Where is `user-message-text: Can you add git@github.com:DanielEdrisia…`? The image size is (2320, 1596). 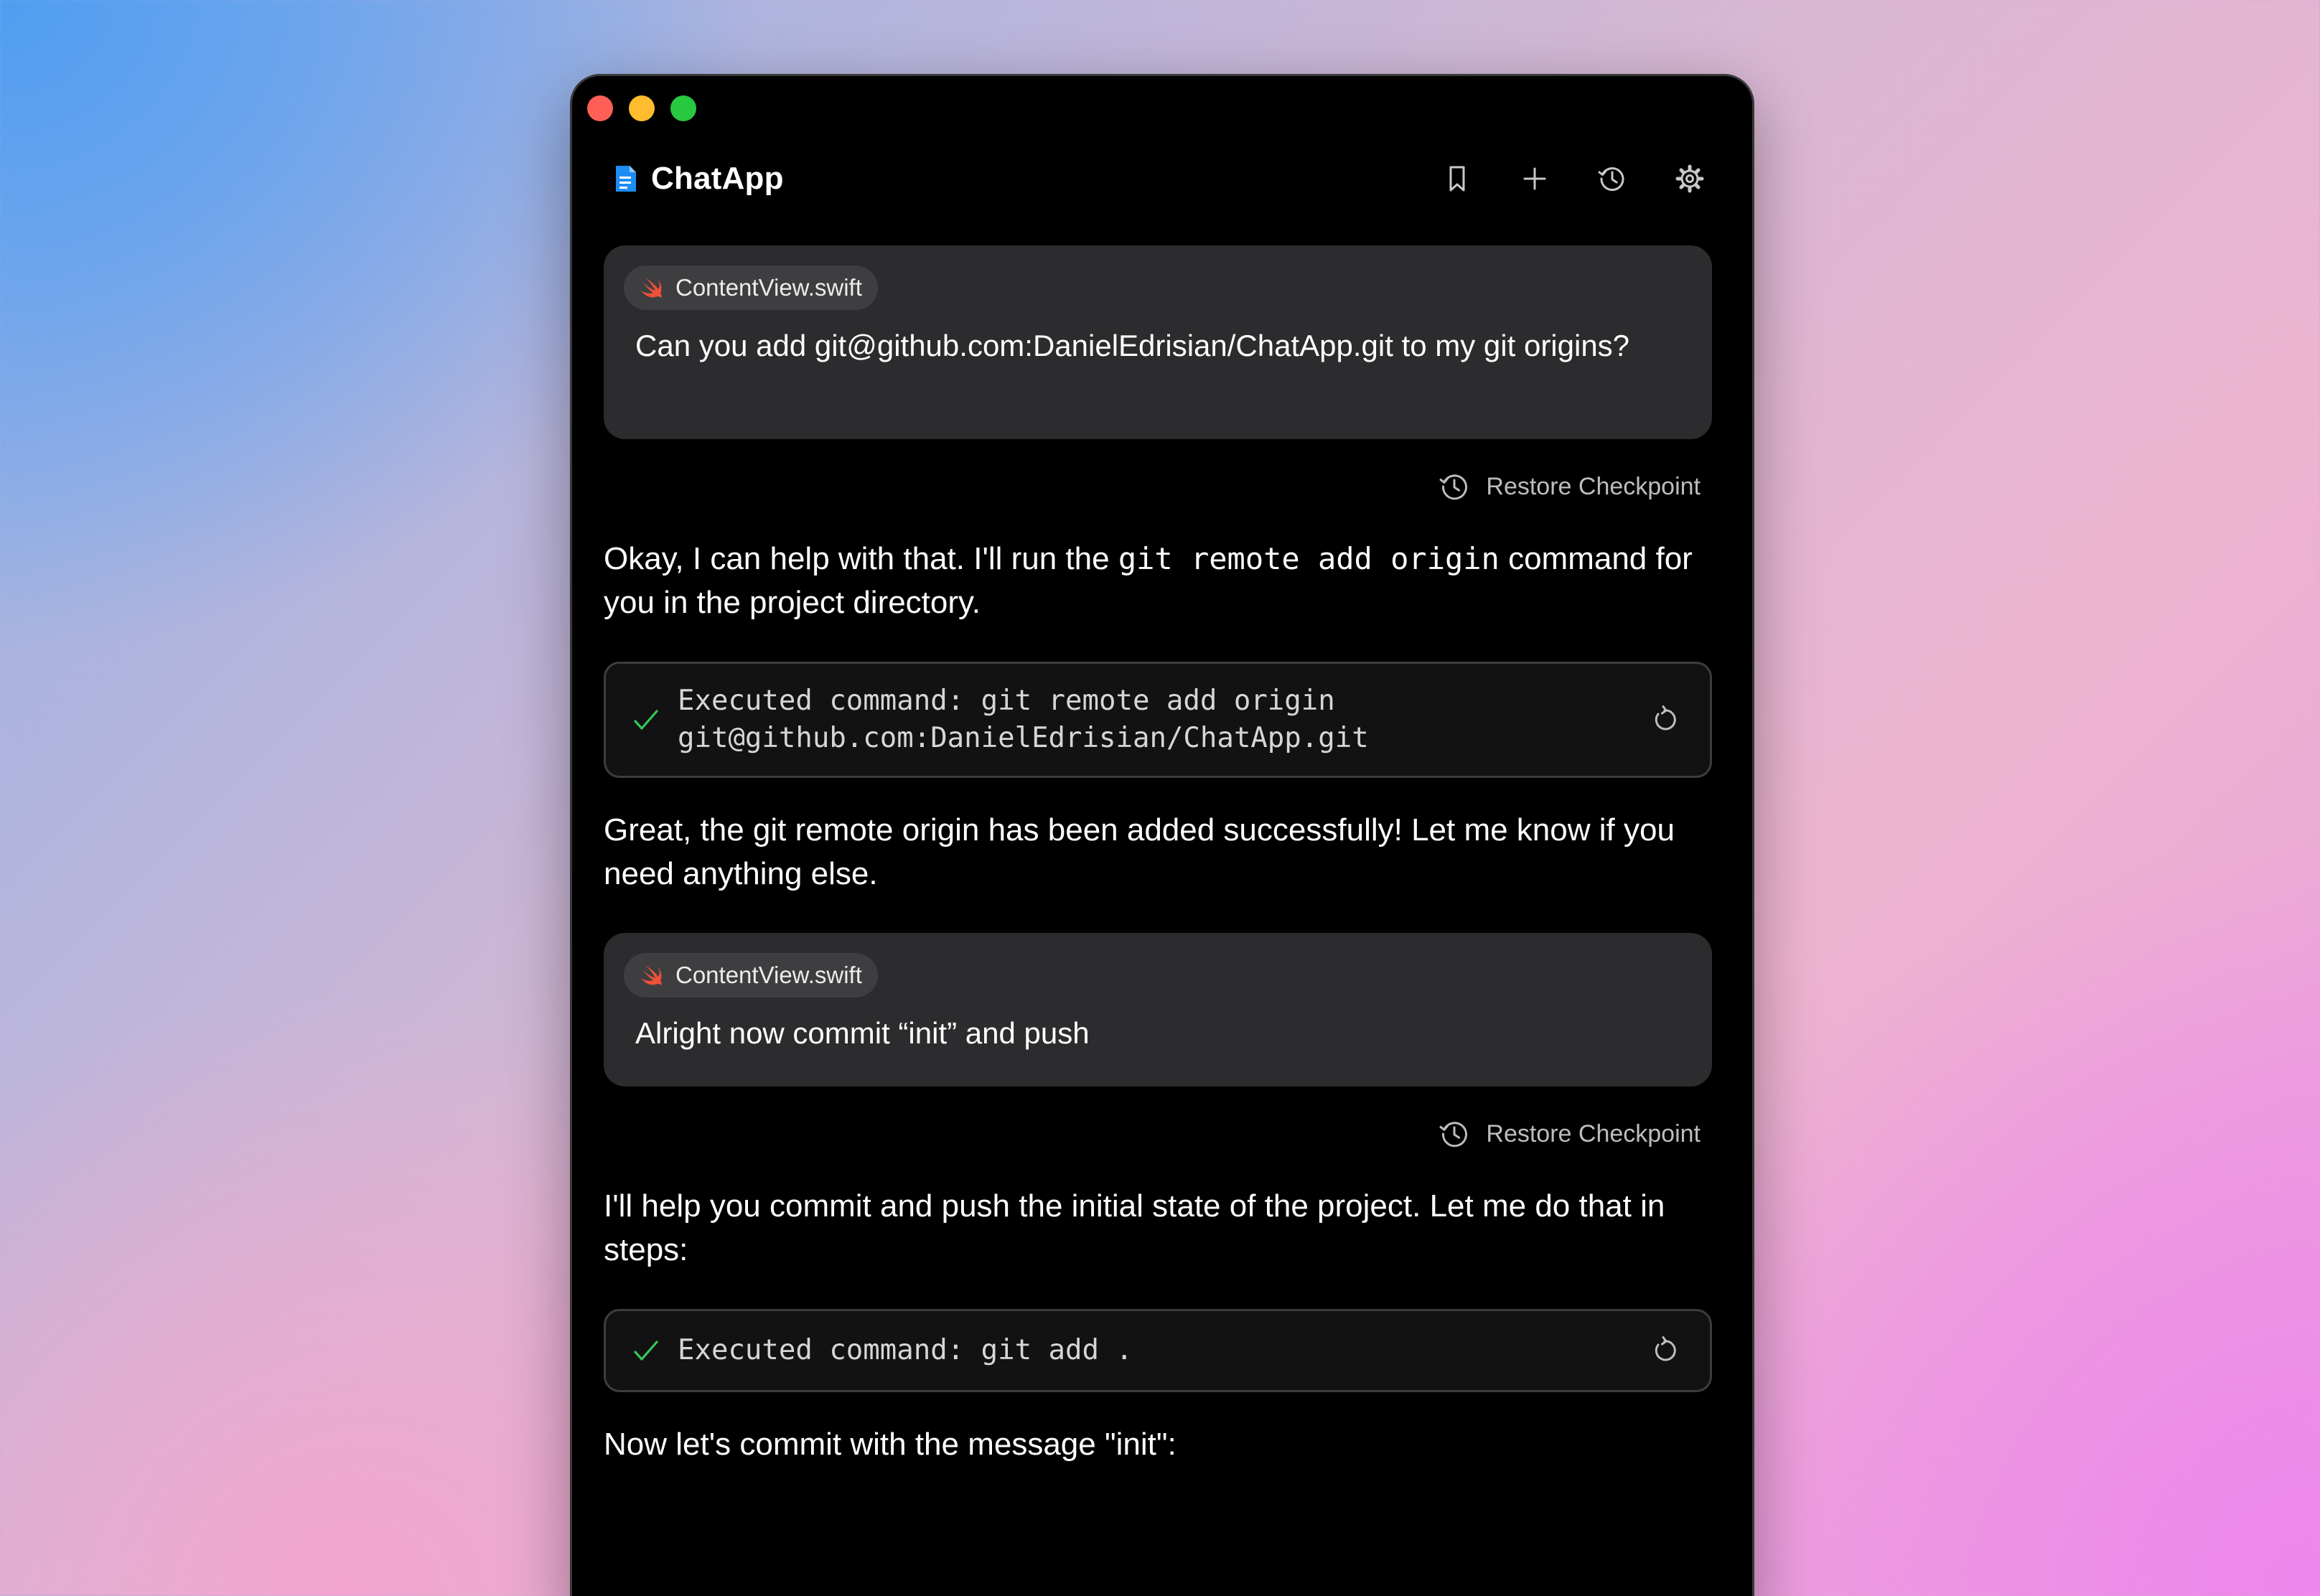
user-message-text: Can you add git@github.com:DanielEdrisia… is located at coordinates (1132, 345).